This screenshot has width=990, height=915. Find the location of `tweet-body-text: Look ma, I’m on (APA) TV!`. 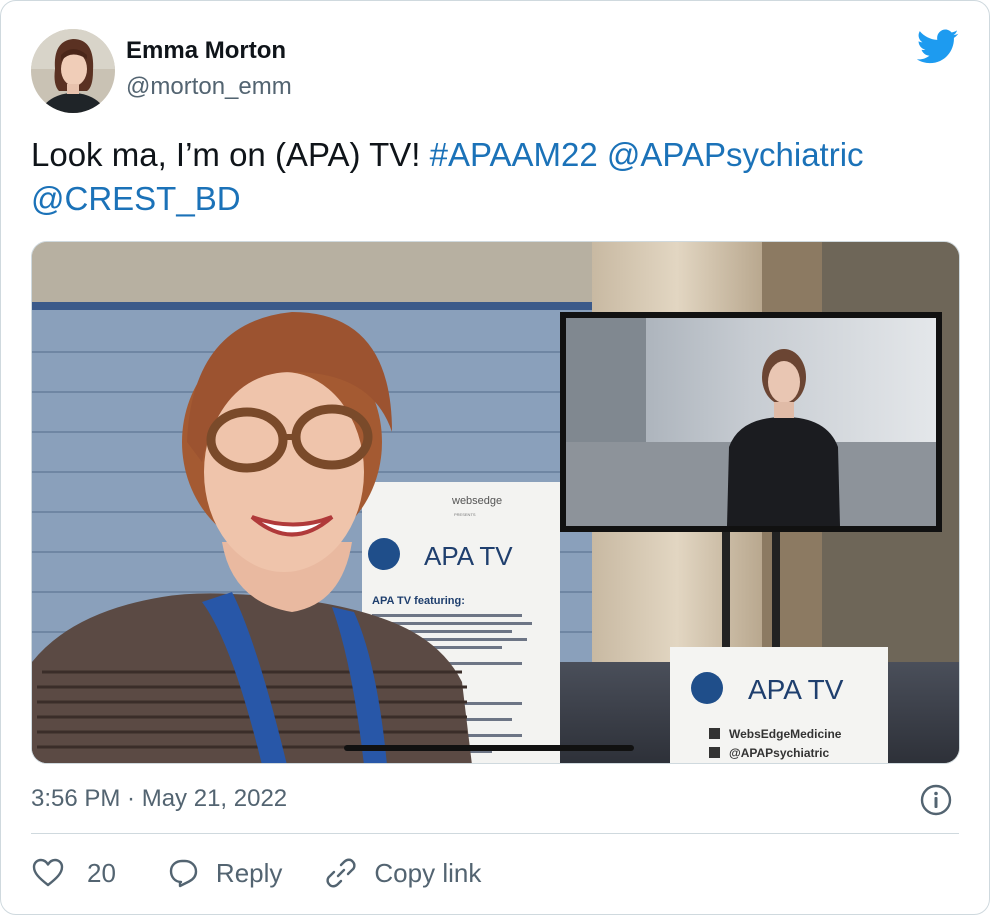

tweet-body-text: Look ma, I’m on (APA) TV! is located at coordinates (226, 154).